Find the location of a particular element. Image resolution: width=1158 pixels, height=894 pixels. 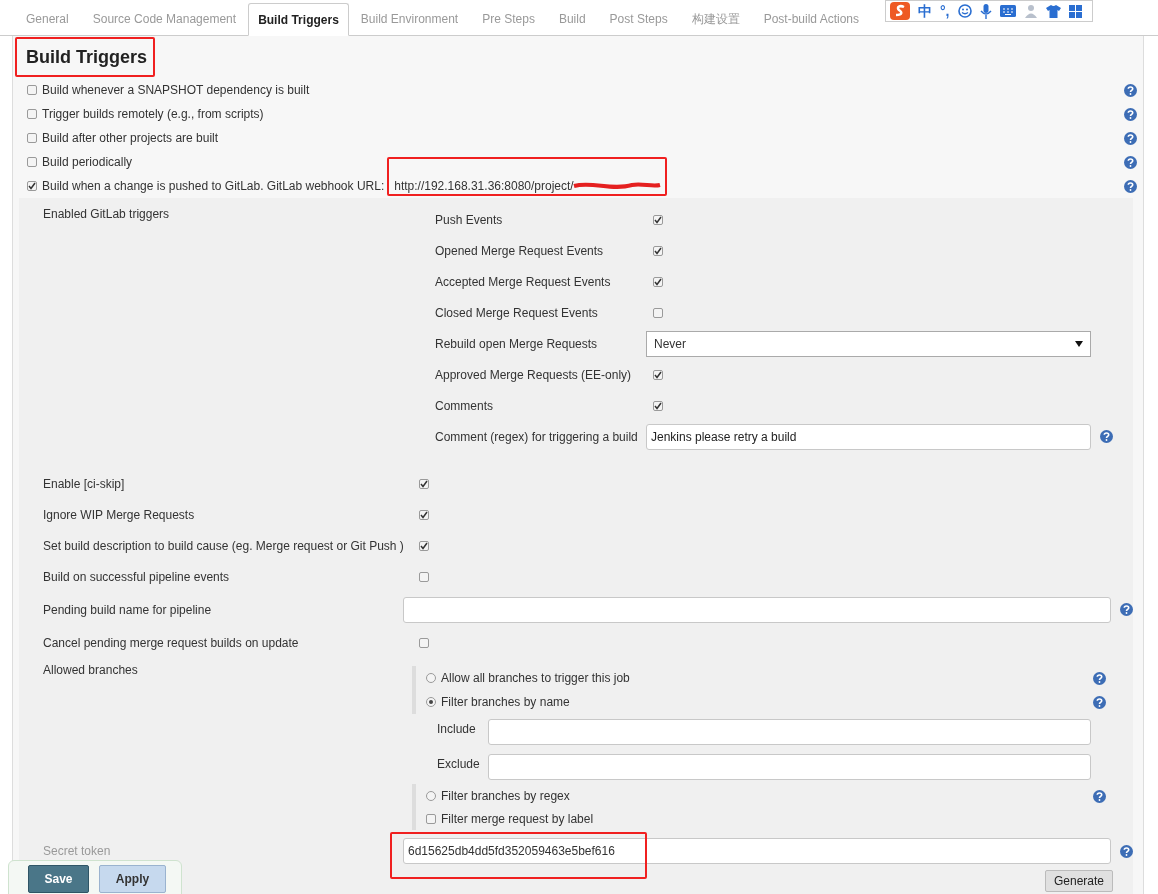

option-label: Enable [ci-skip] is located at coordinates (84, 484).